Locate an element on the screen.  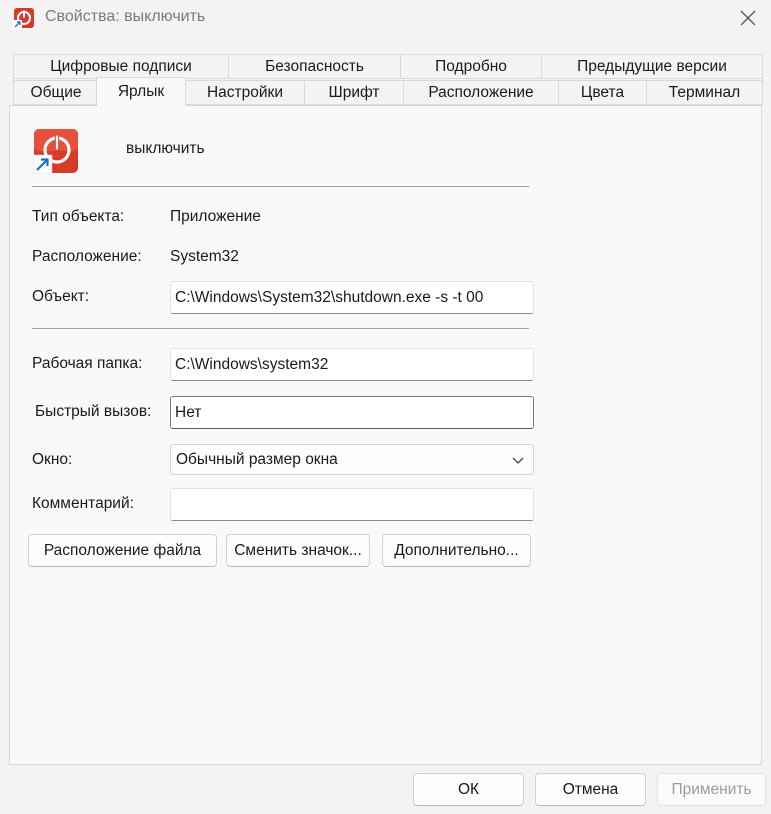
tab-options: Настройки is located at coordinates (245, 92).